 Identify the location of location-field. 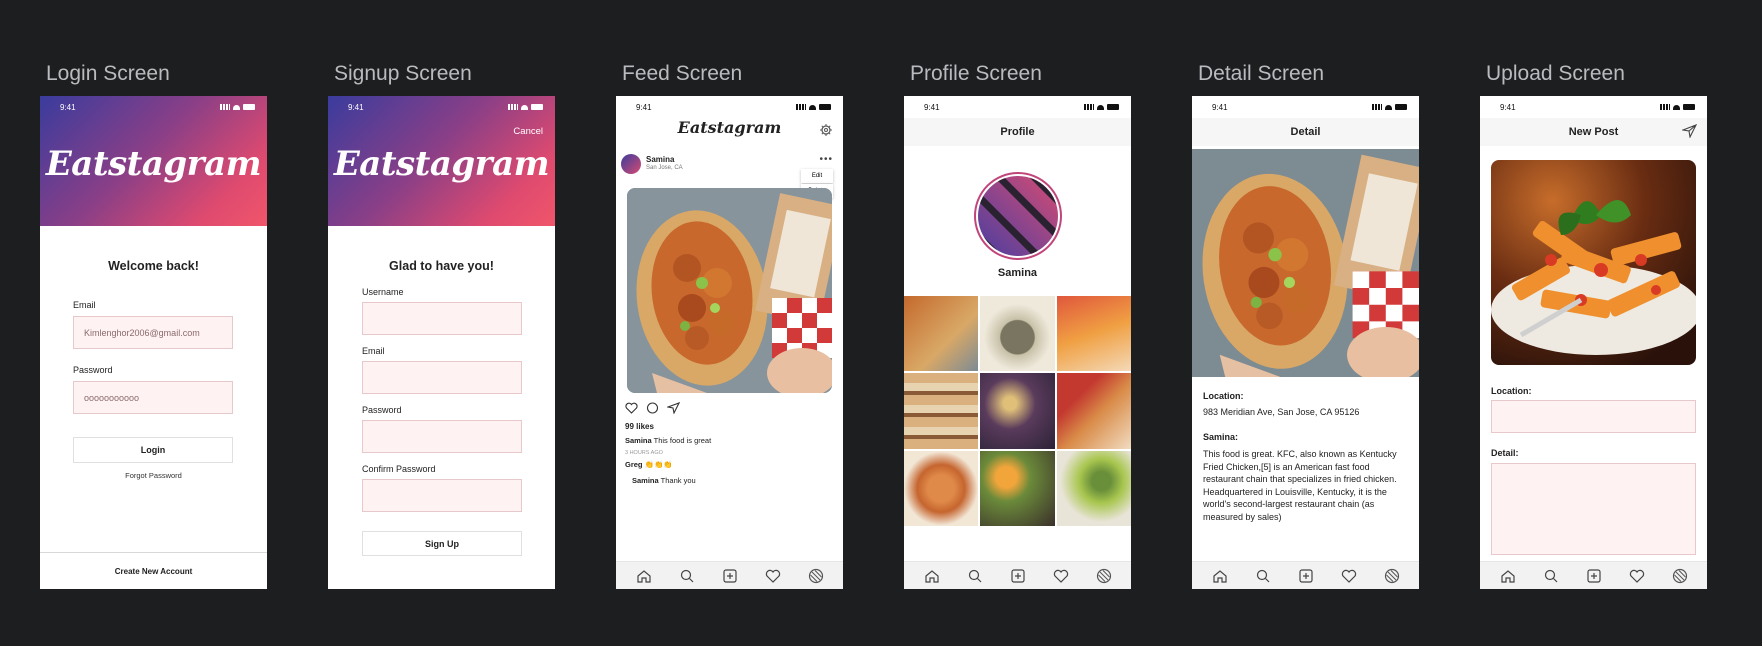
(1593, 416).